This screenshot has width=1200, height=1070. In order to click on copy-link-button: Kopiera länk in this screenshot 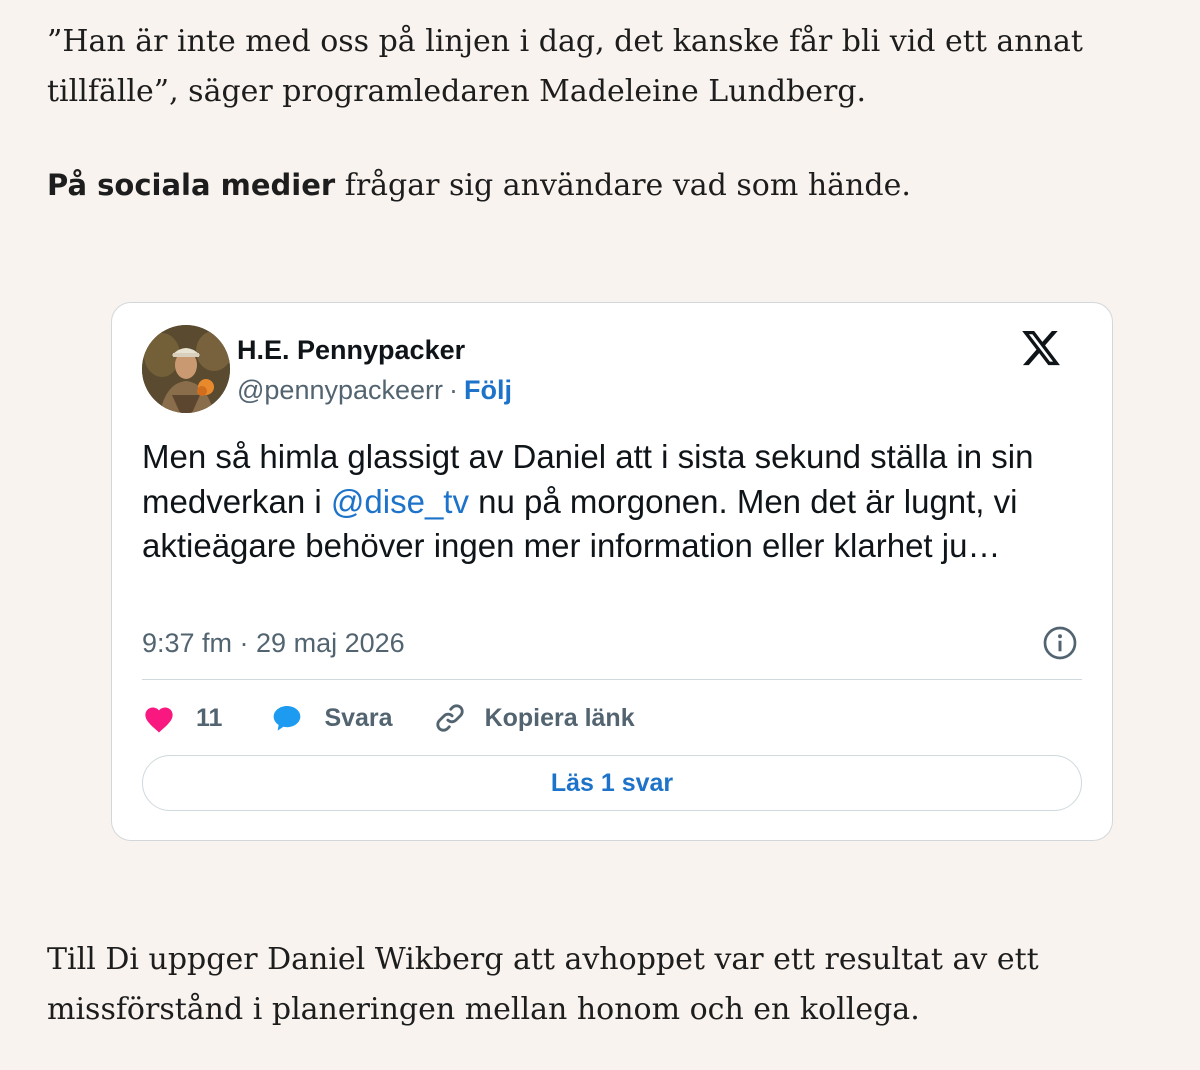, I will do `click(534, 718)`.